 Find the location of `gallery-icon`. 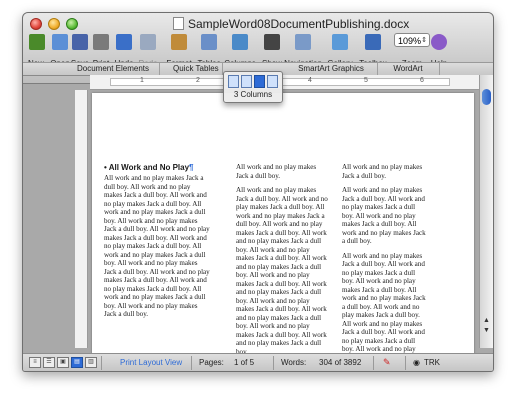

gallery-icon is located at coordinates (340, 42).